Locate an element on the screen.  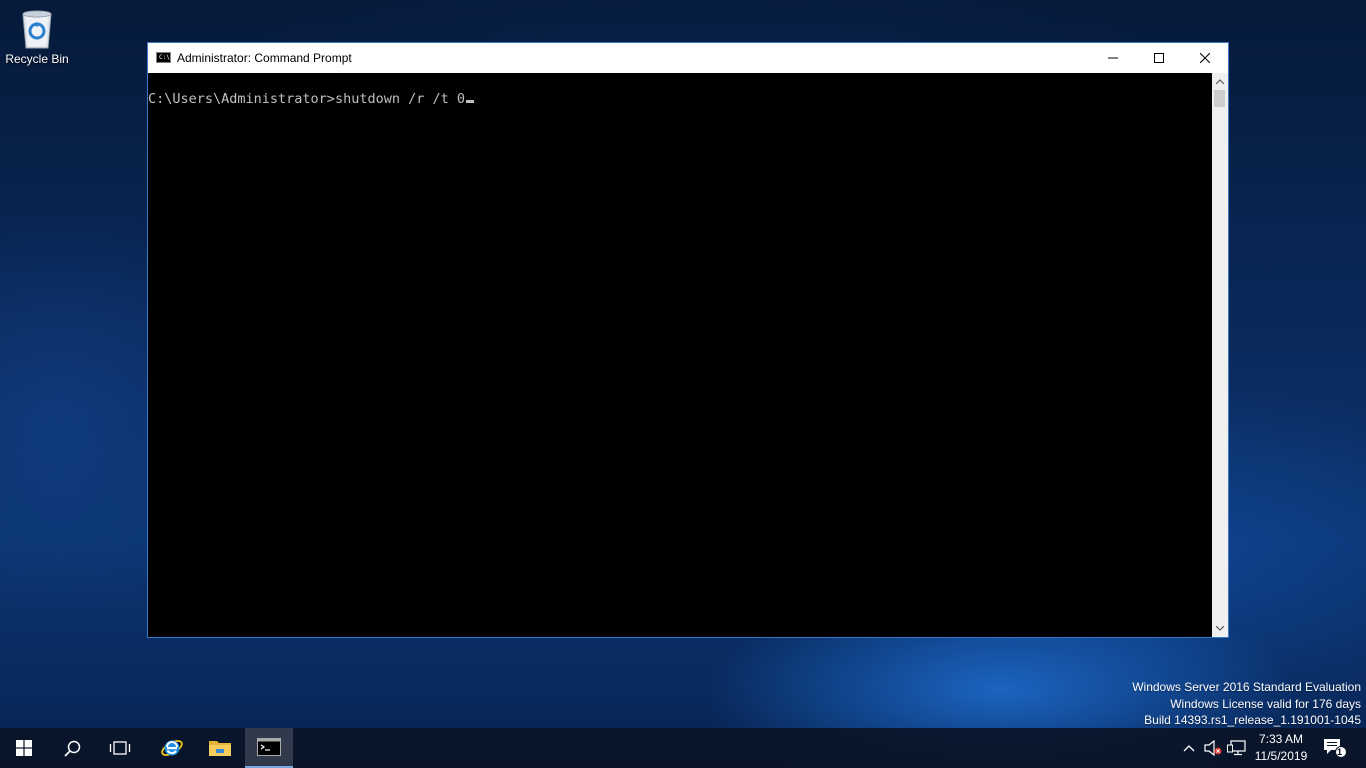
notification-count-badge: 1 is located at coordinates (1340, 752).